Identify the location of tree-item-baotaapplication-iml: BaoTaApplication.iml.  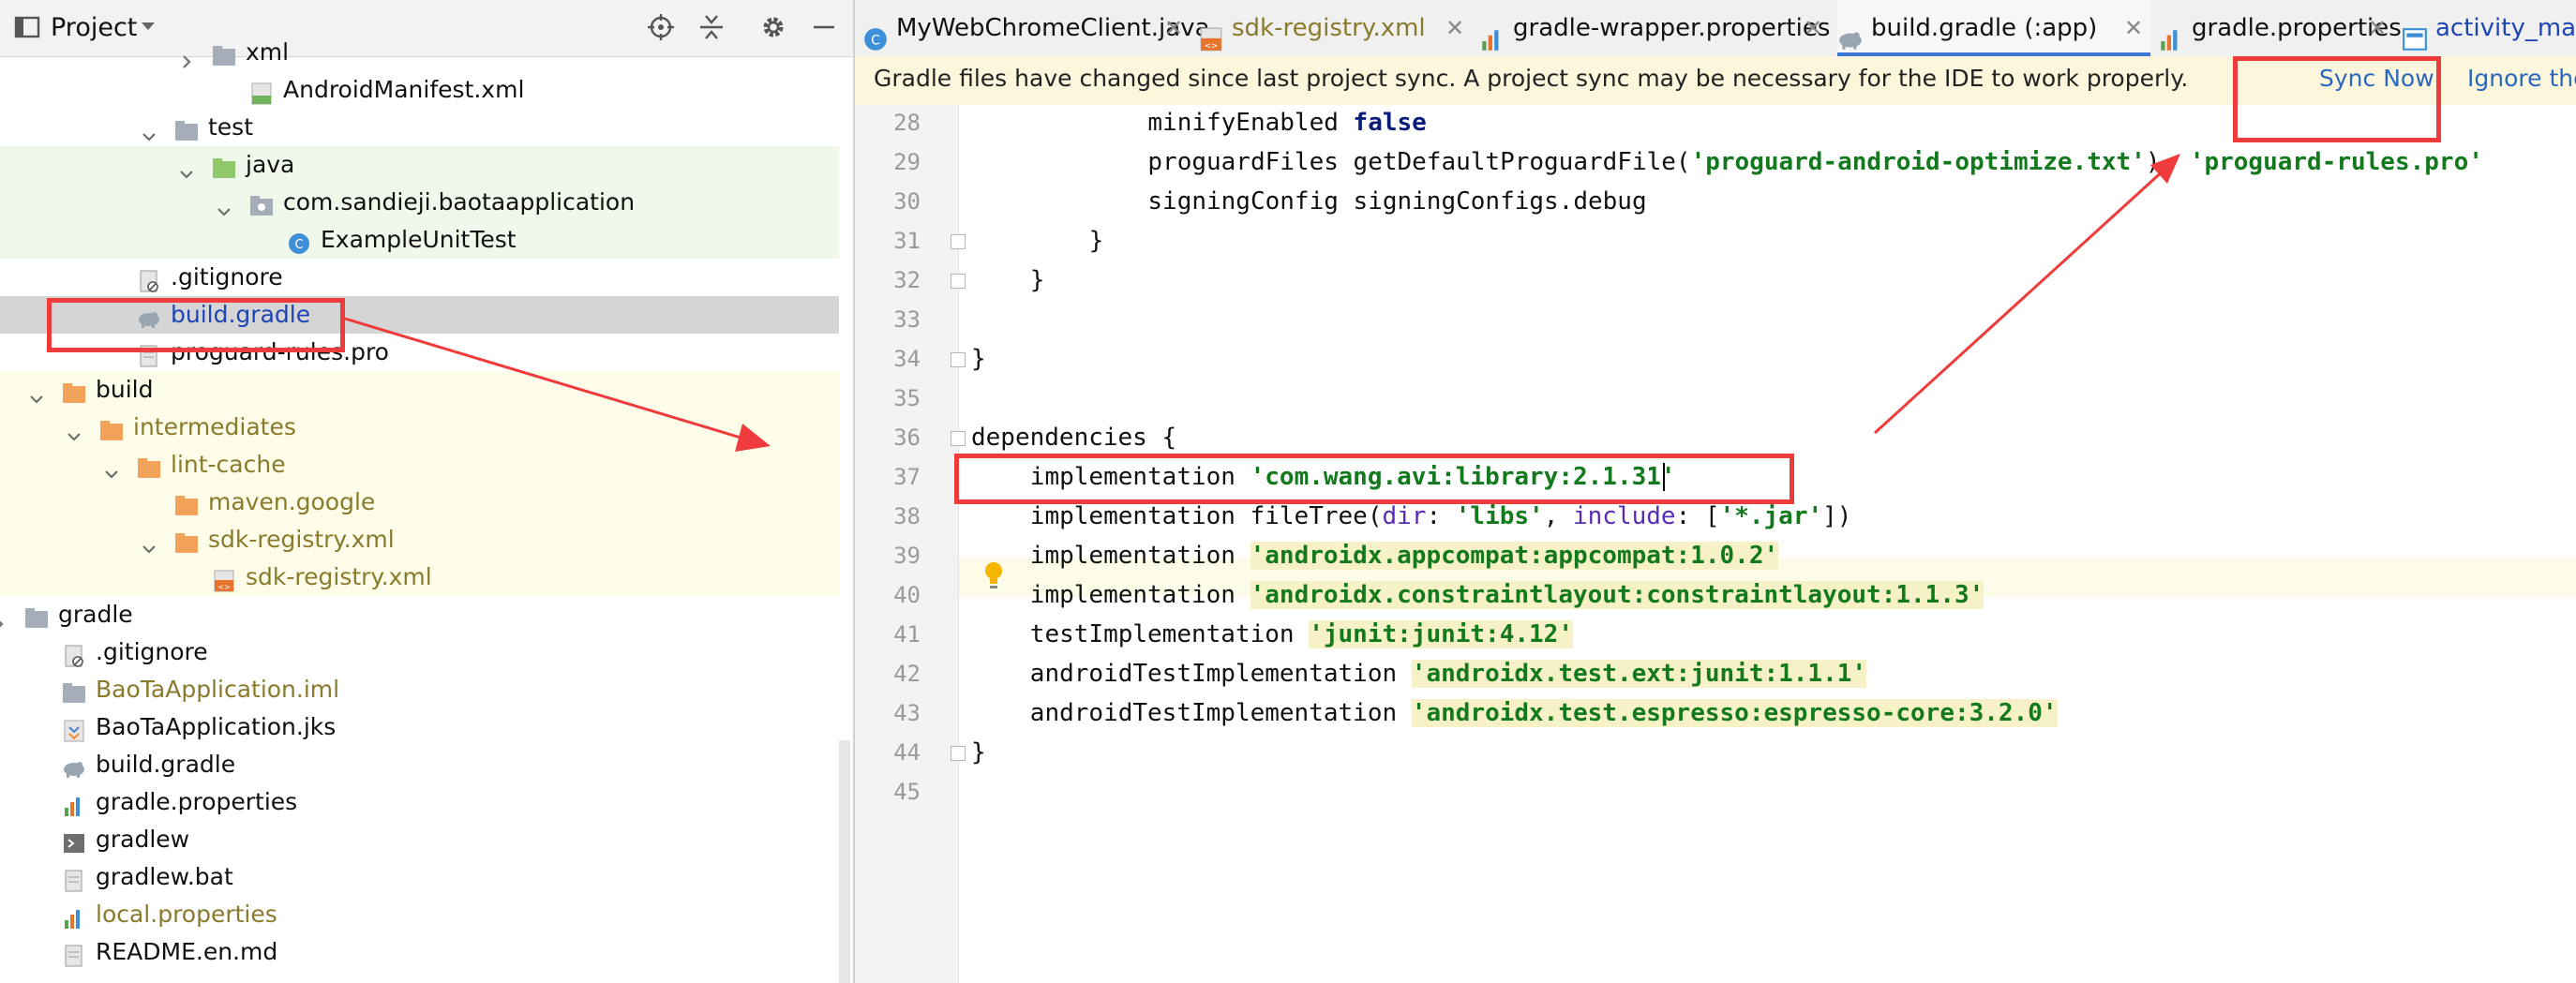
(420, 689).